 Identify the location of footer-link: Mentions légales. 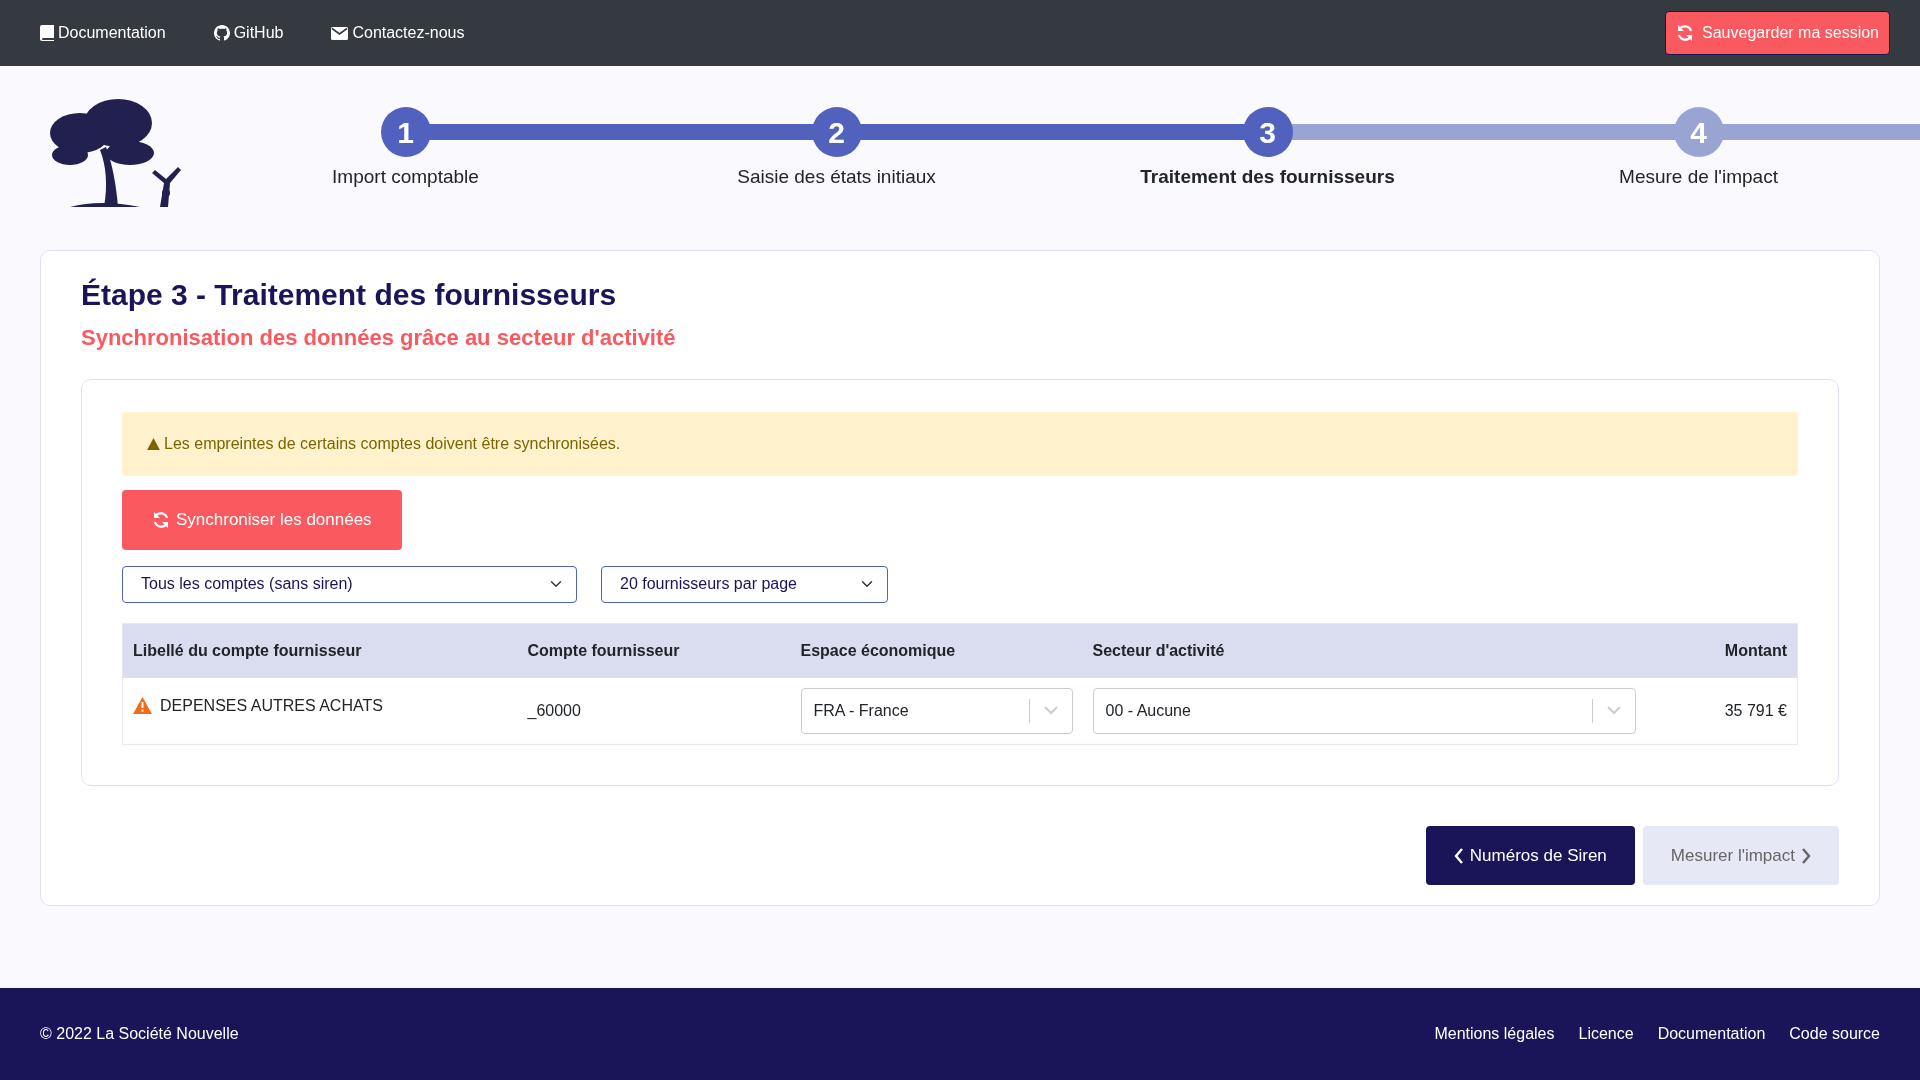
(1494, 1034).